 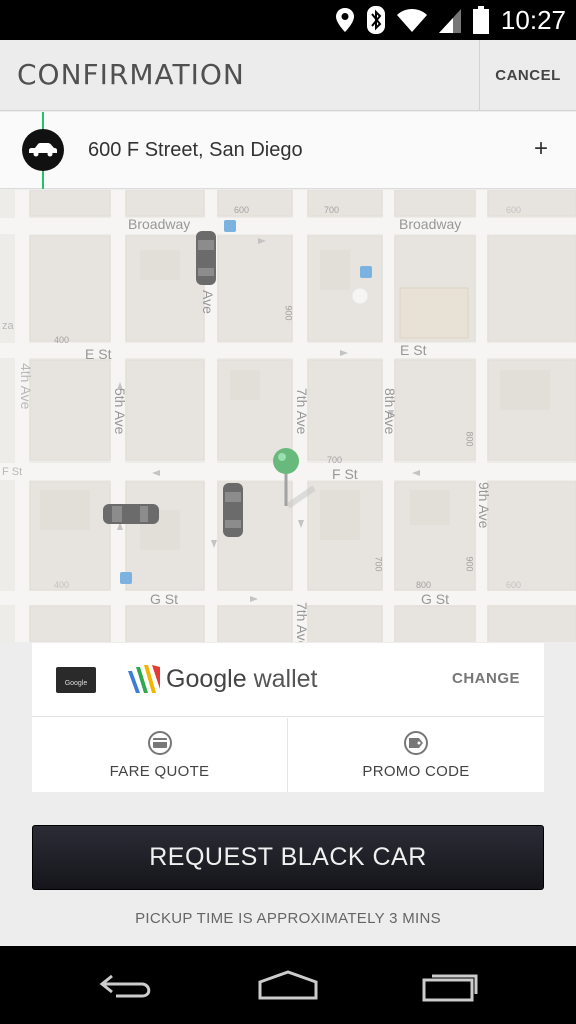 What do you see at coordinates (486, 678) in the screenshot?
I see `change-payment-button: CHANGE` at bounding box center [486, 678].